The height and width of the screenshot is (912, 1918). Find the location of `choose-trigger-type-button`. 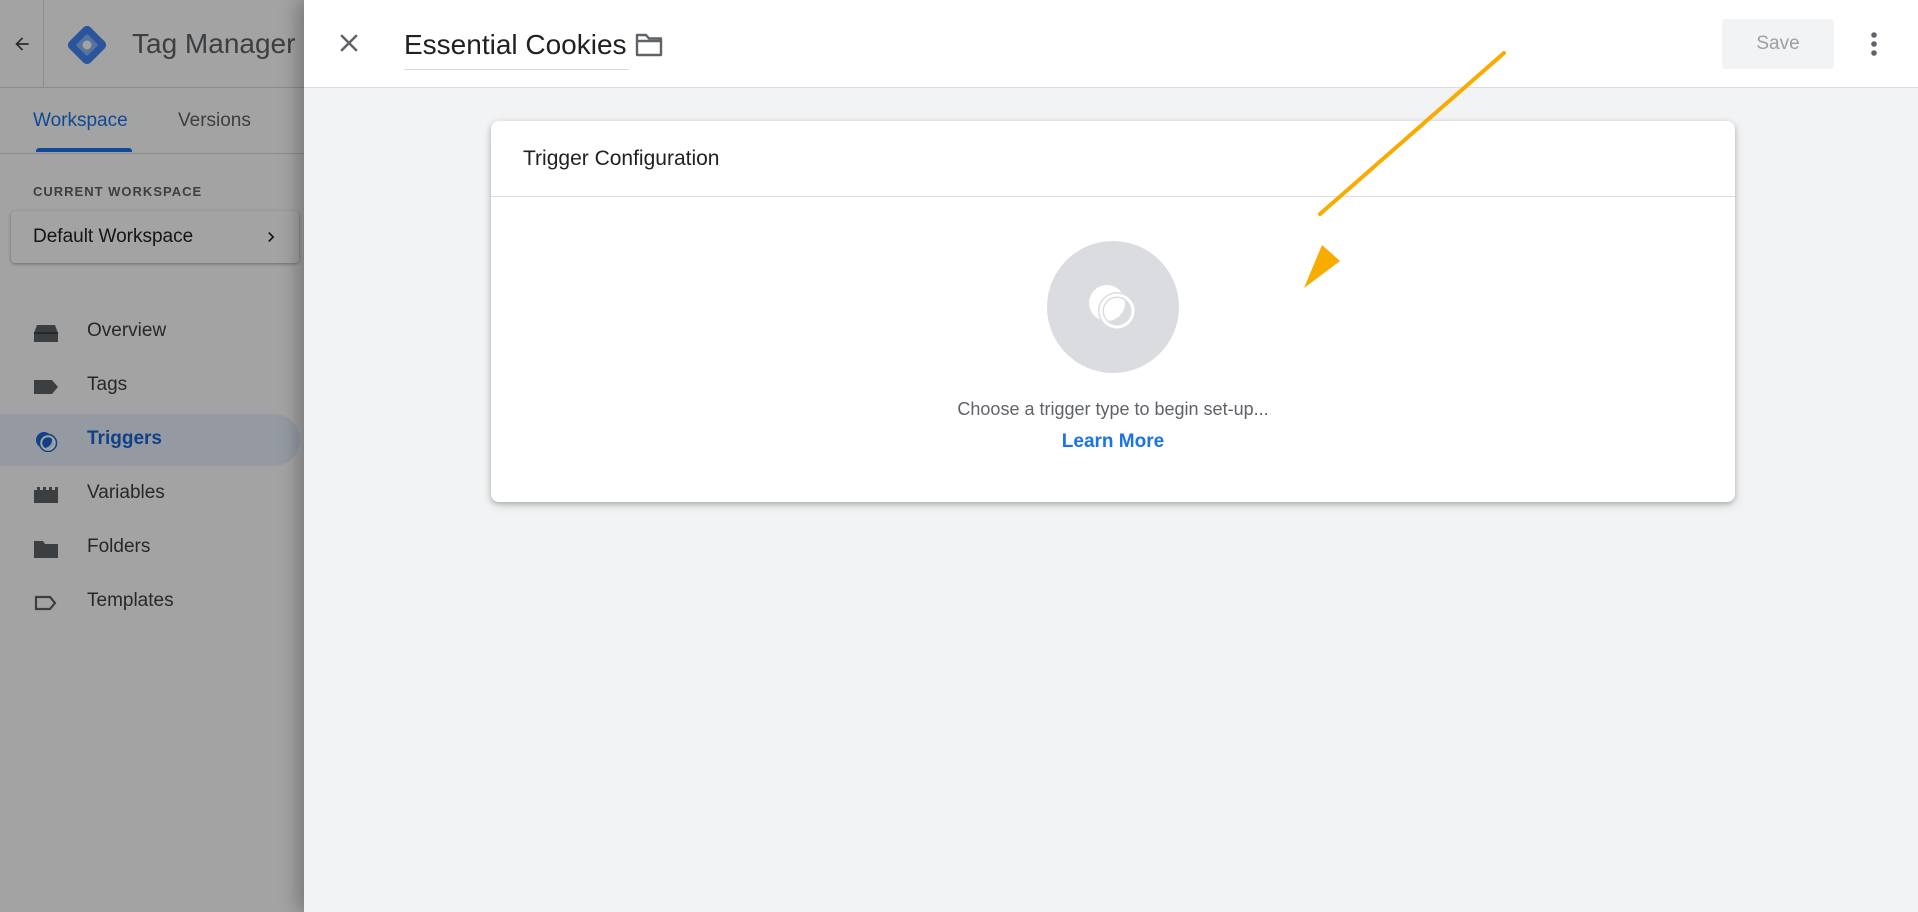

choose-trigger-type-button is located at coordinates (1113, 307).